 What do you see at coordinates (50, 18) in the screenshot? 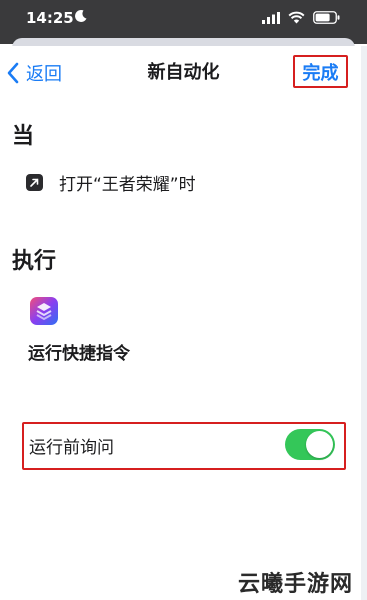
I see `status-time: 14:25` at bounding box center [50, 18].